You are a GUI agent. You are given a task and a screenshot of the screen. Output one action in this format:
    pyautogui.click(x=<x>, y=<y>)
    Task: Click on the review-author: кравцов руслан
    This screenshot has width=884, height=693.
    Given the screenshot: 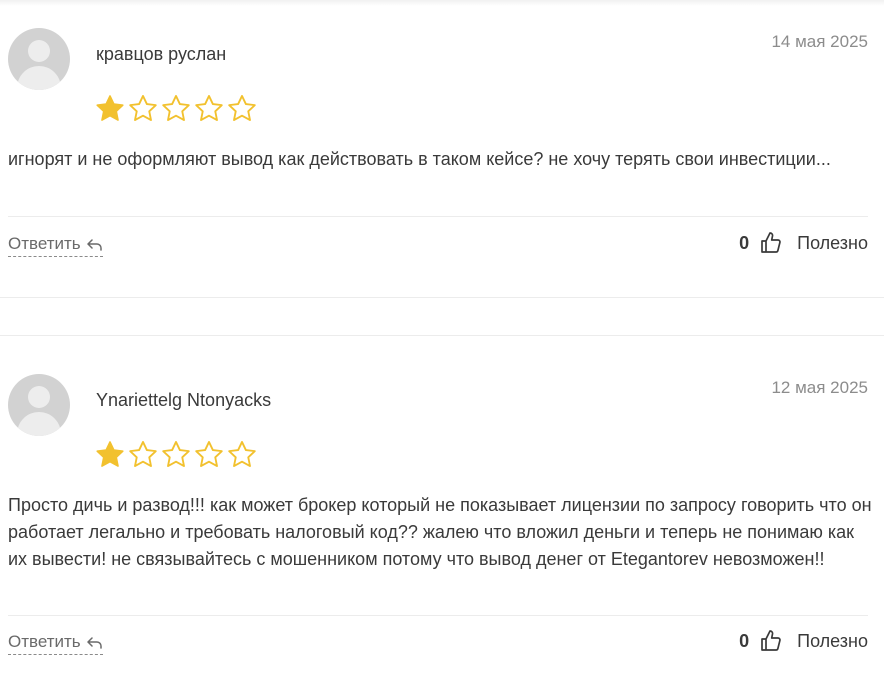 What is the action you would take?
    pyautogui.click(x=161, y=54)
    